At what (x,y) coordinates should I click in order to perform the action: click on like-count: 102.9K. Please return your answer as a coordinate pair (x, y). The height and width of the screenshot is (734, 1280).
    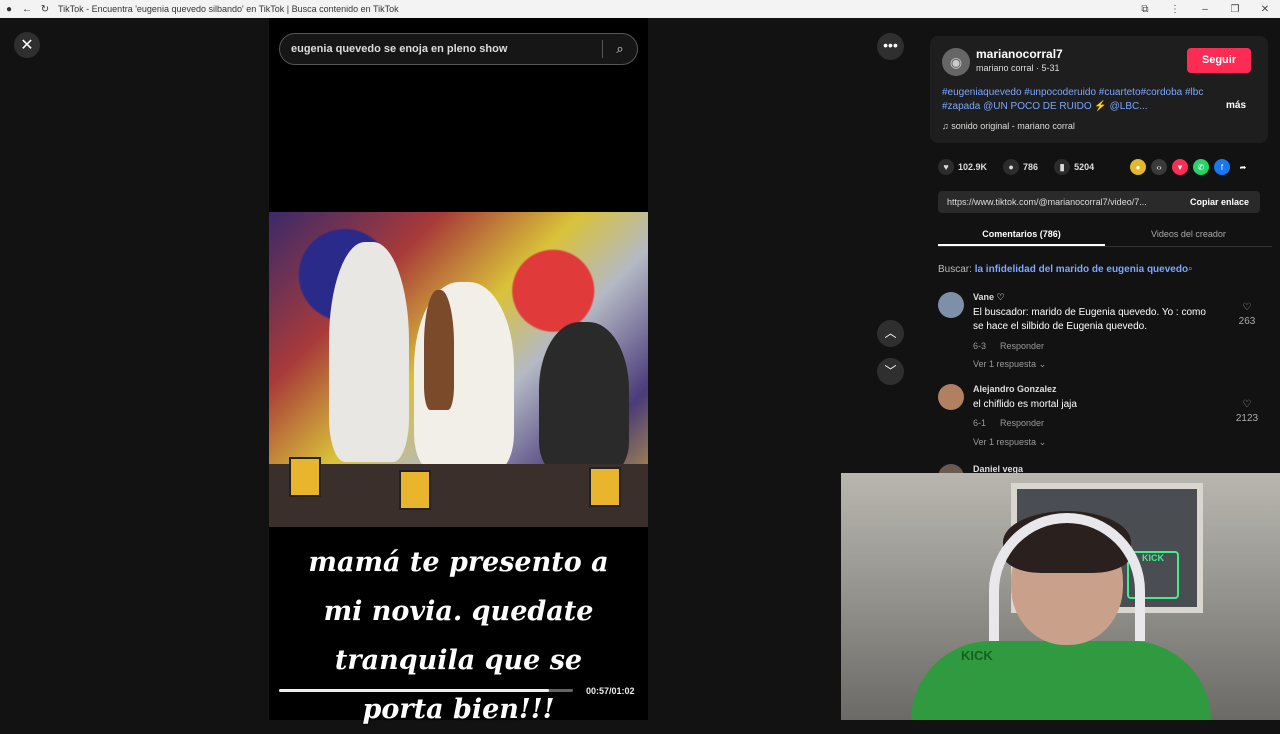
    Looking at the image, I should click on (973, 167).